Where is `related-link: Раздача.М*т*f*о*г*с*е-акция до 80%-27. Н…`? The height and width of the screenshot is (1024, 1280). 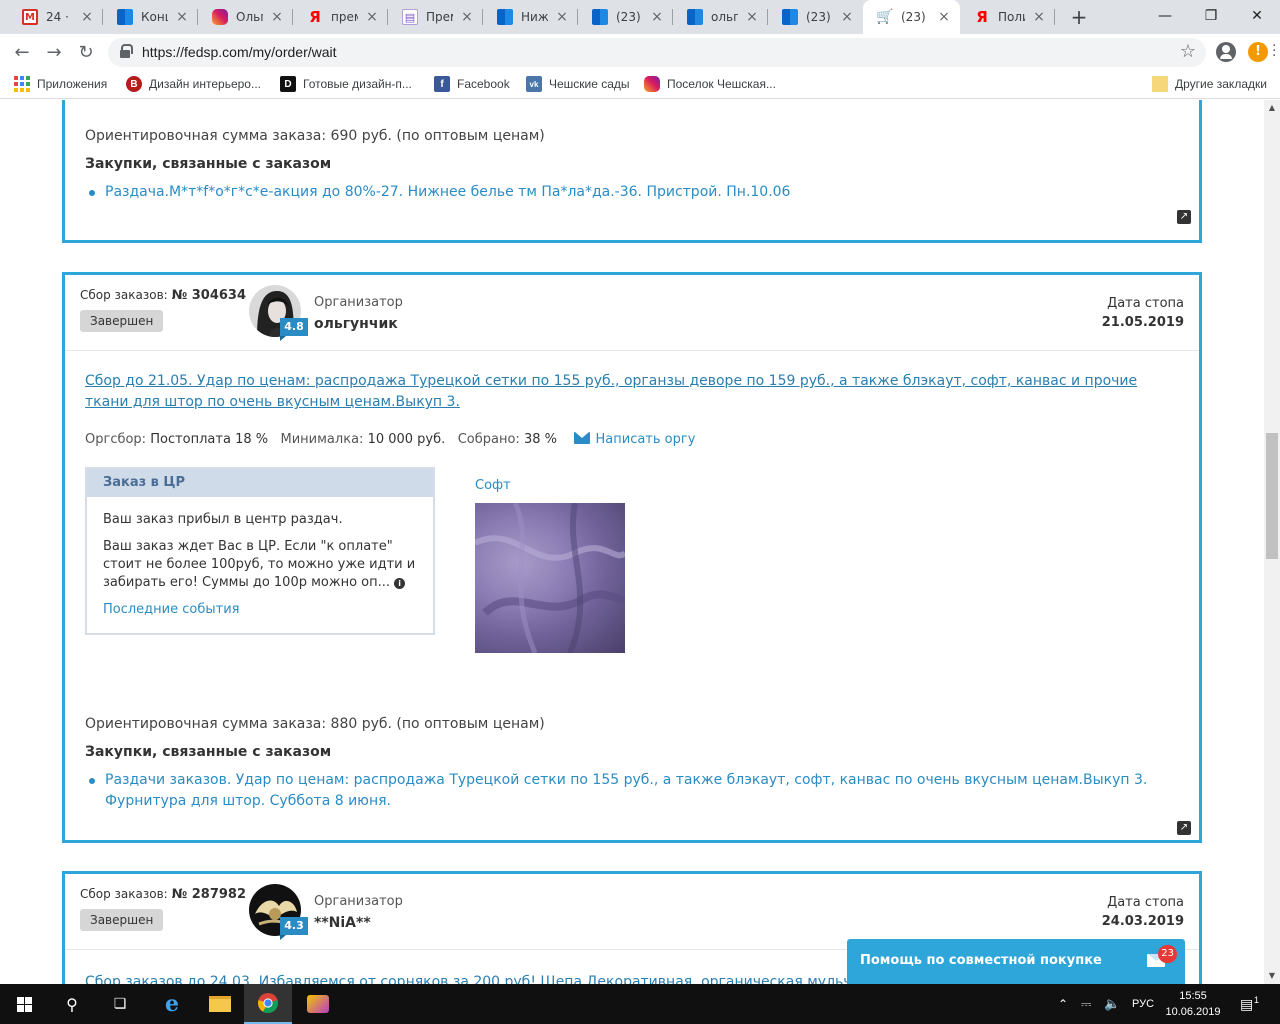
related-link: Раздача.М*т*f*о*г*с*е-акция до 80%-27. Н… is located at coordinates (625, 192).